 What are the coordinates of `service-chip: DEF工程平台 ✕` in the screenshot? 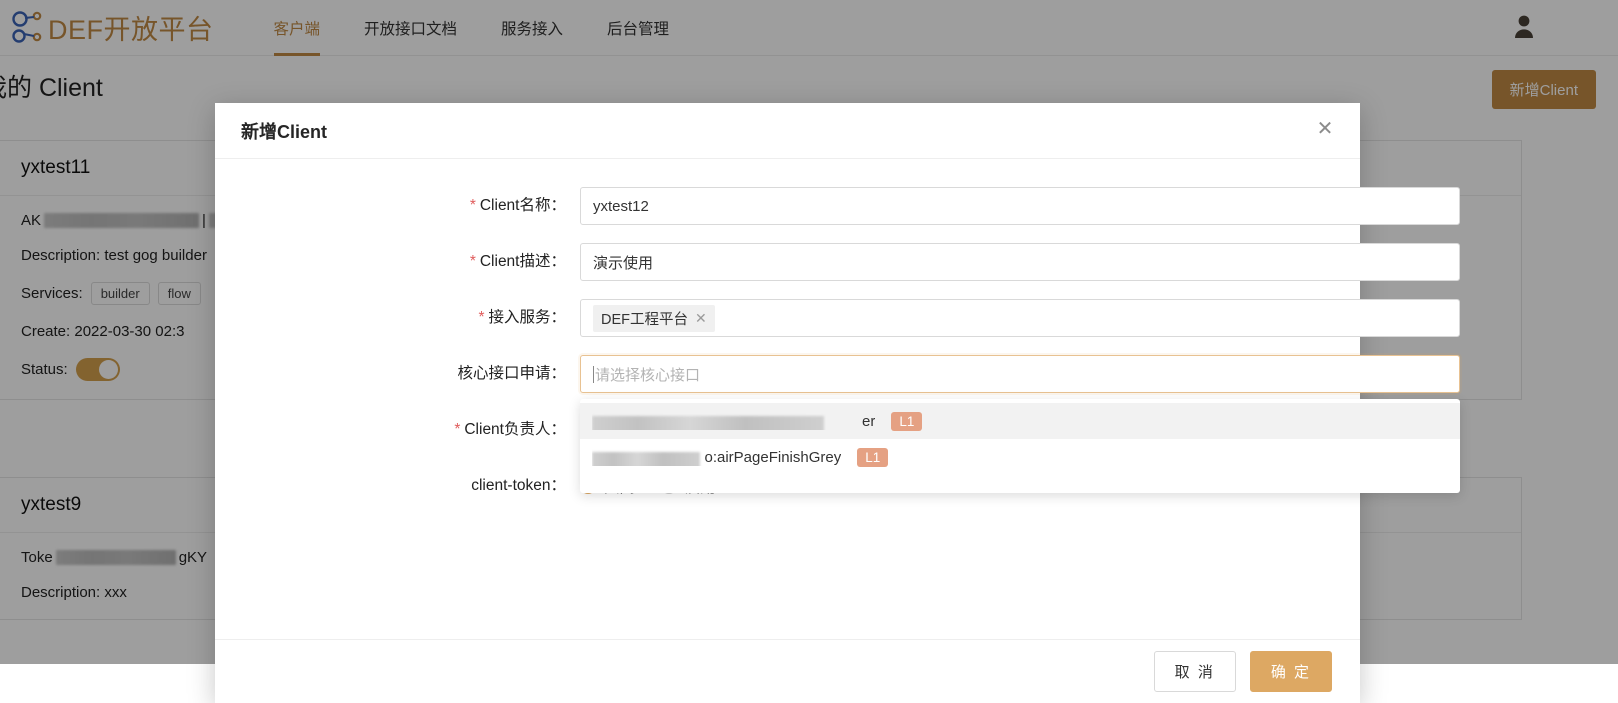 It's located at (654, 318).